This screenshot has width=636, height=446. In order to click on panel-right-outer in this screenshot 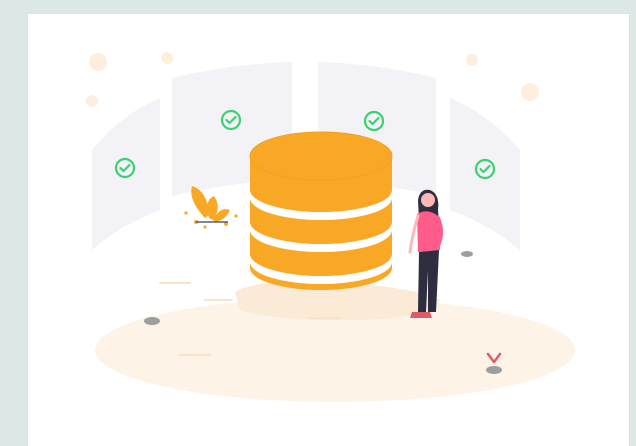, I will do `click(485, 174)`.